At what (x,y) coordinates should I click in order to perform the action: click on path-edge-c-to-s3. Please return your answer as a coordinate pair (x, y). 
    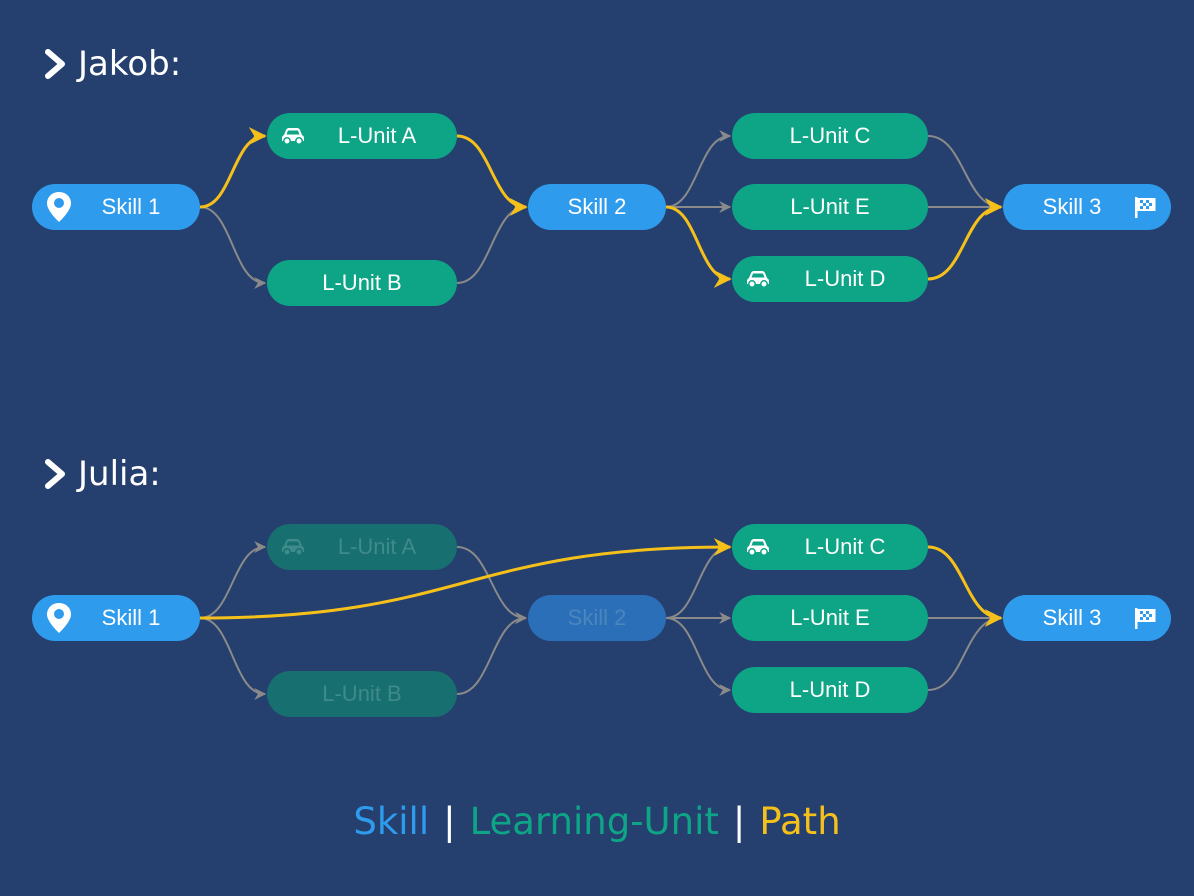
    Looking at the image, I should click on (965, 586).